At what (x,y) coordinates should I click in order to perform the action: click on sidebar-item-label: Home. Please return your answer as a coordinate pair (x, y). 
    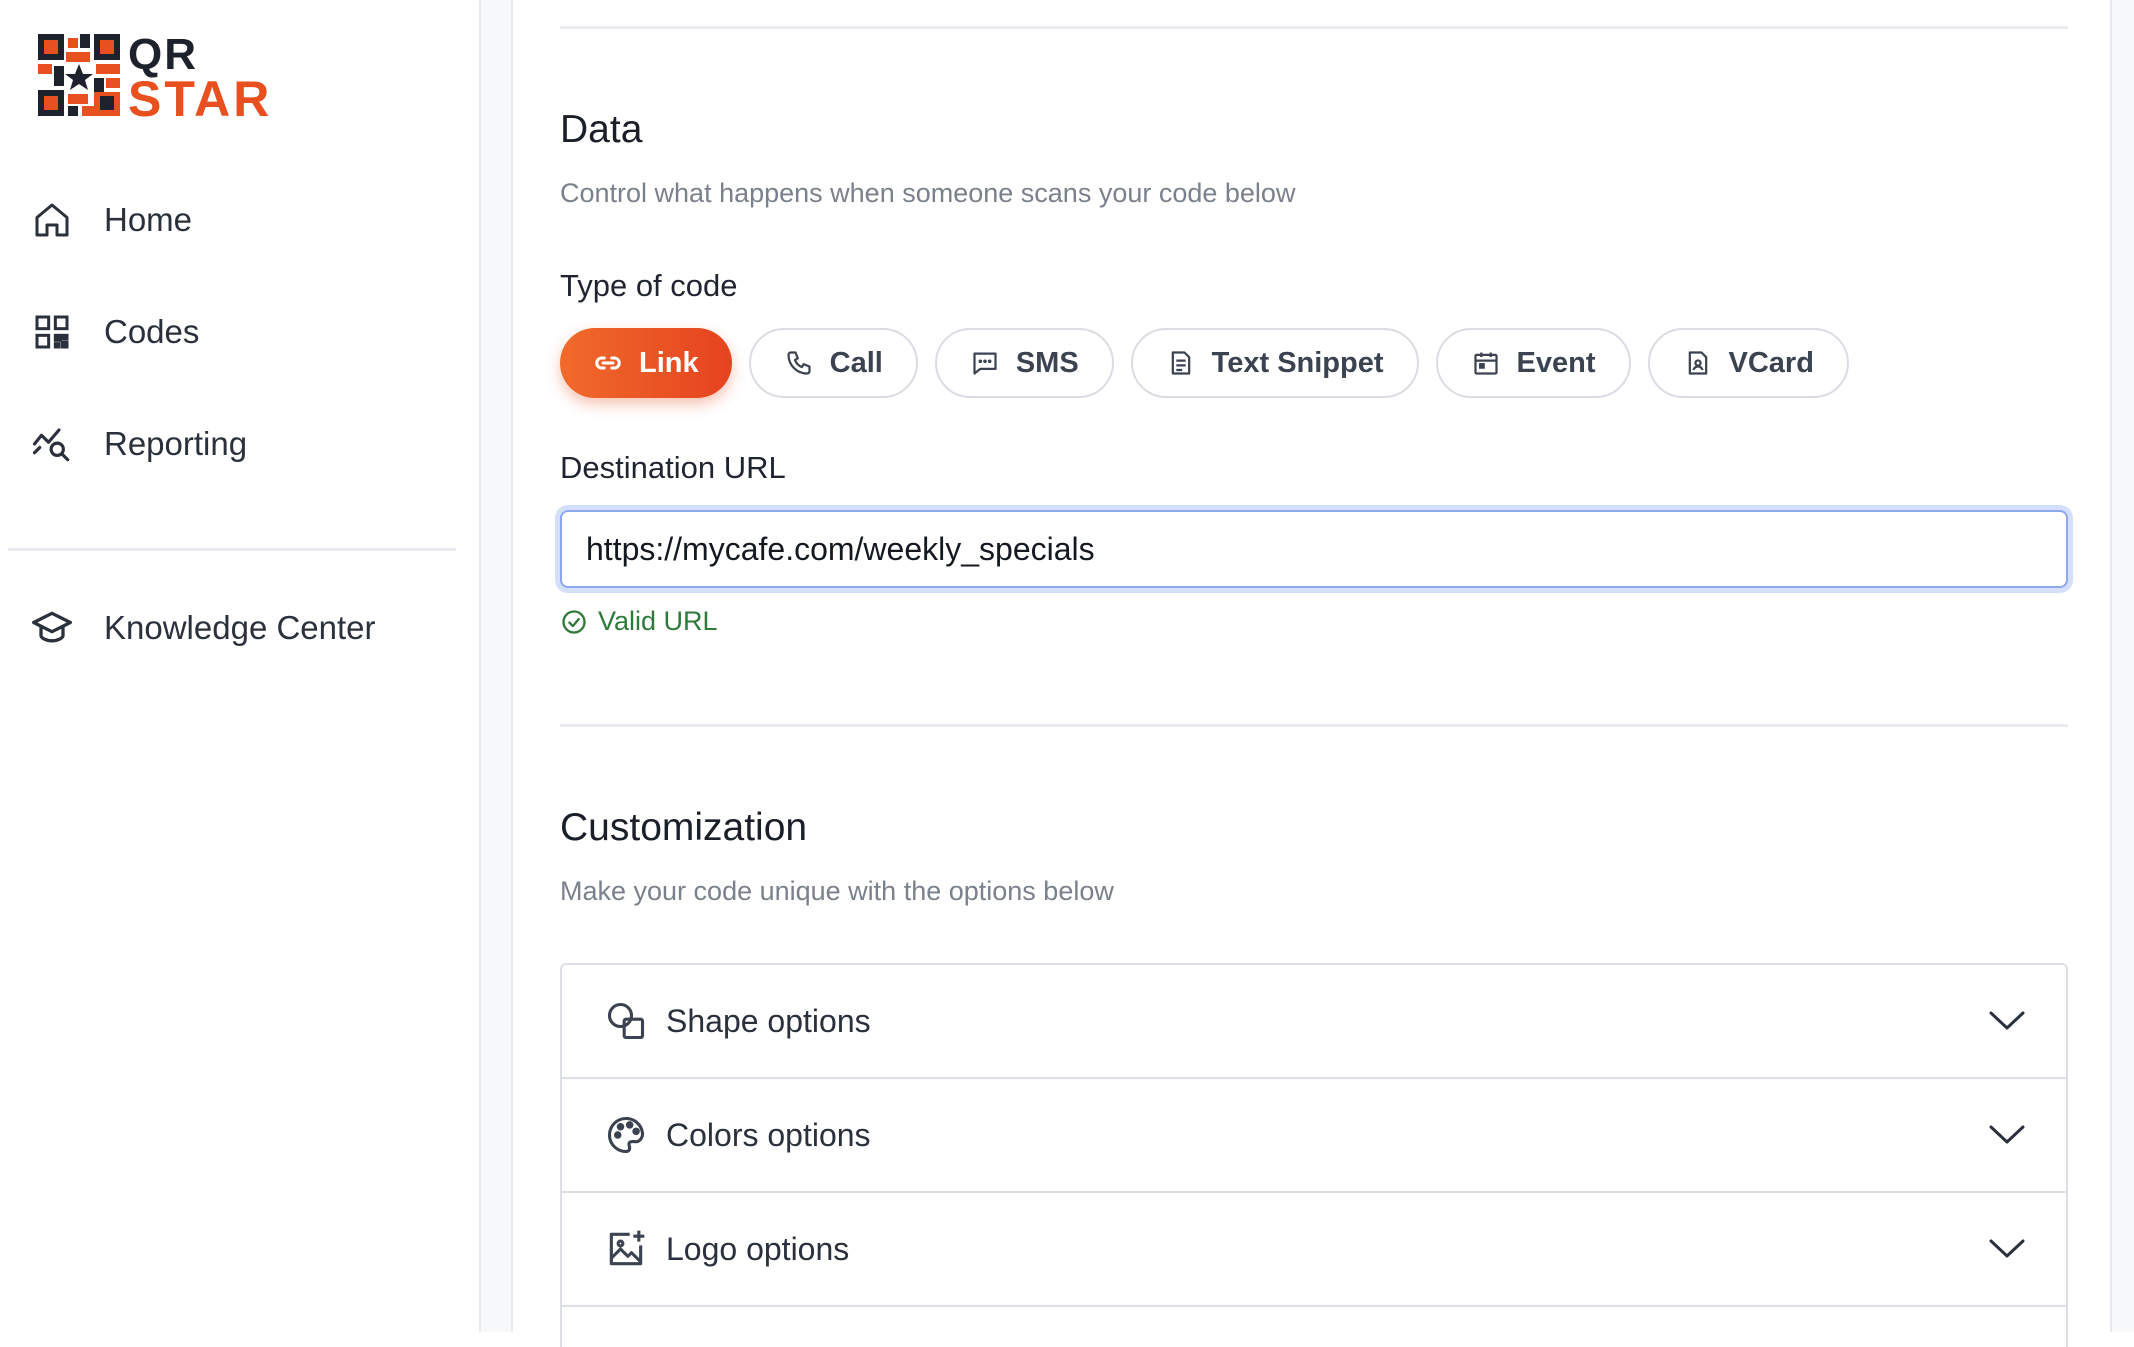
    Looking at the image, I should click on (148, 219).